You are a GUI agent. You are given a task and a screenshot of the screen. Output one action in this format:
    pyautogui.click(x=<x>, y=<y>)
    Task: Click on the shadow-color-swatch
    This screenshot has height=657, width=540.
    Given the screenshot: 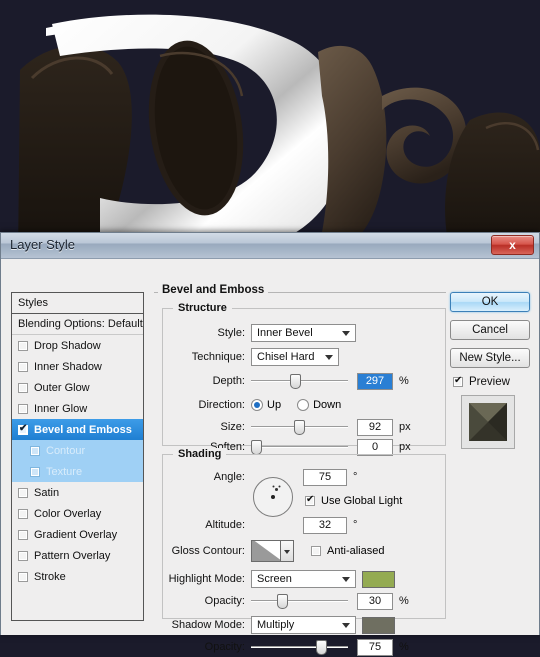 What is the action you would take?
    pyautogui.click(x=378, y=625)
    